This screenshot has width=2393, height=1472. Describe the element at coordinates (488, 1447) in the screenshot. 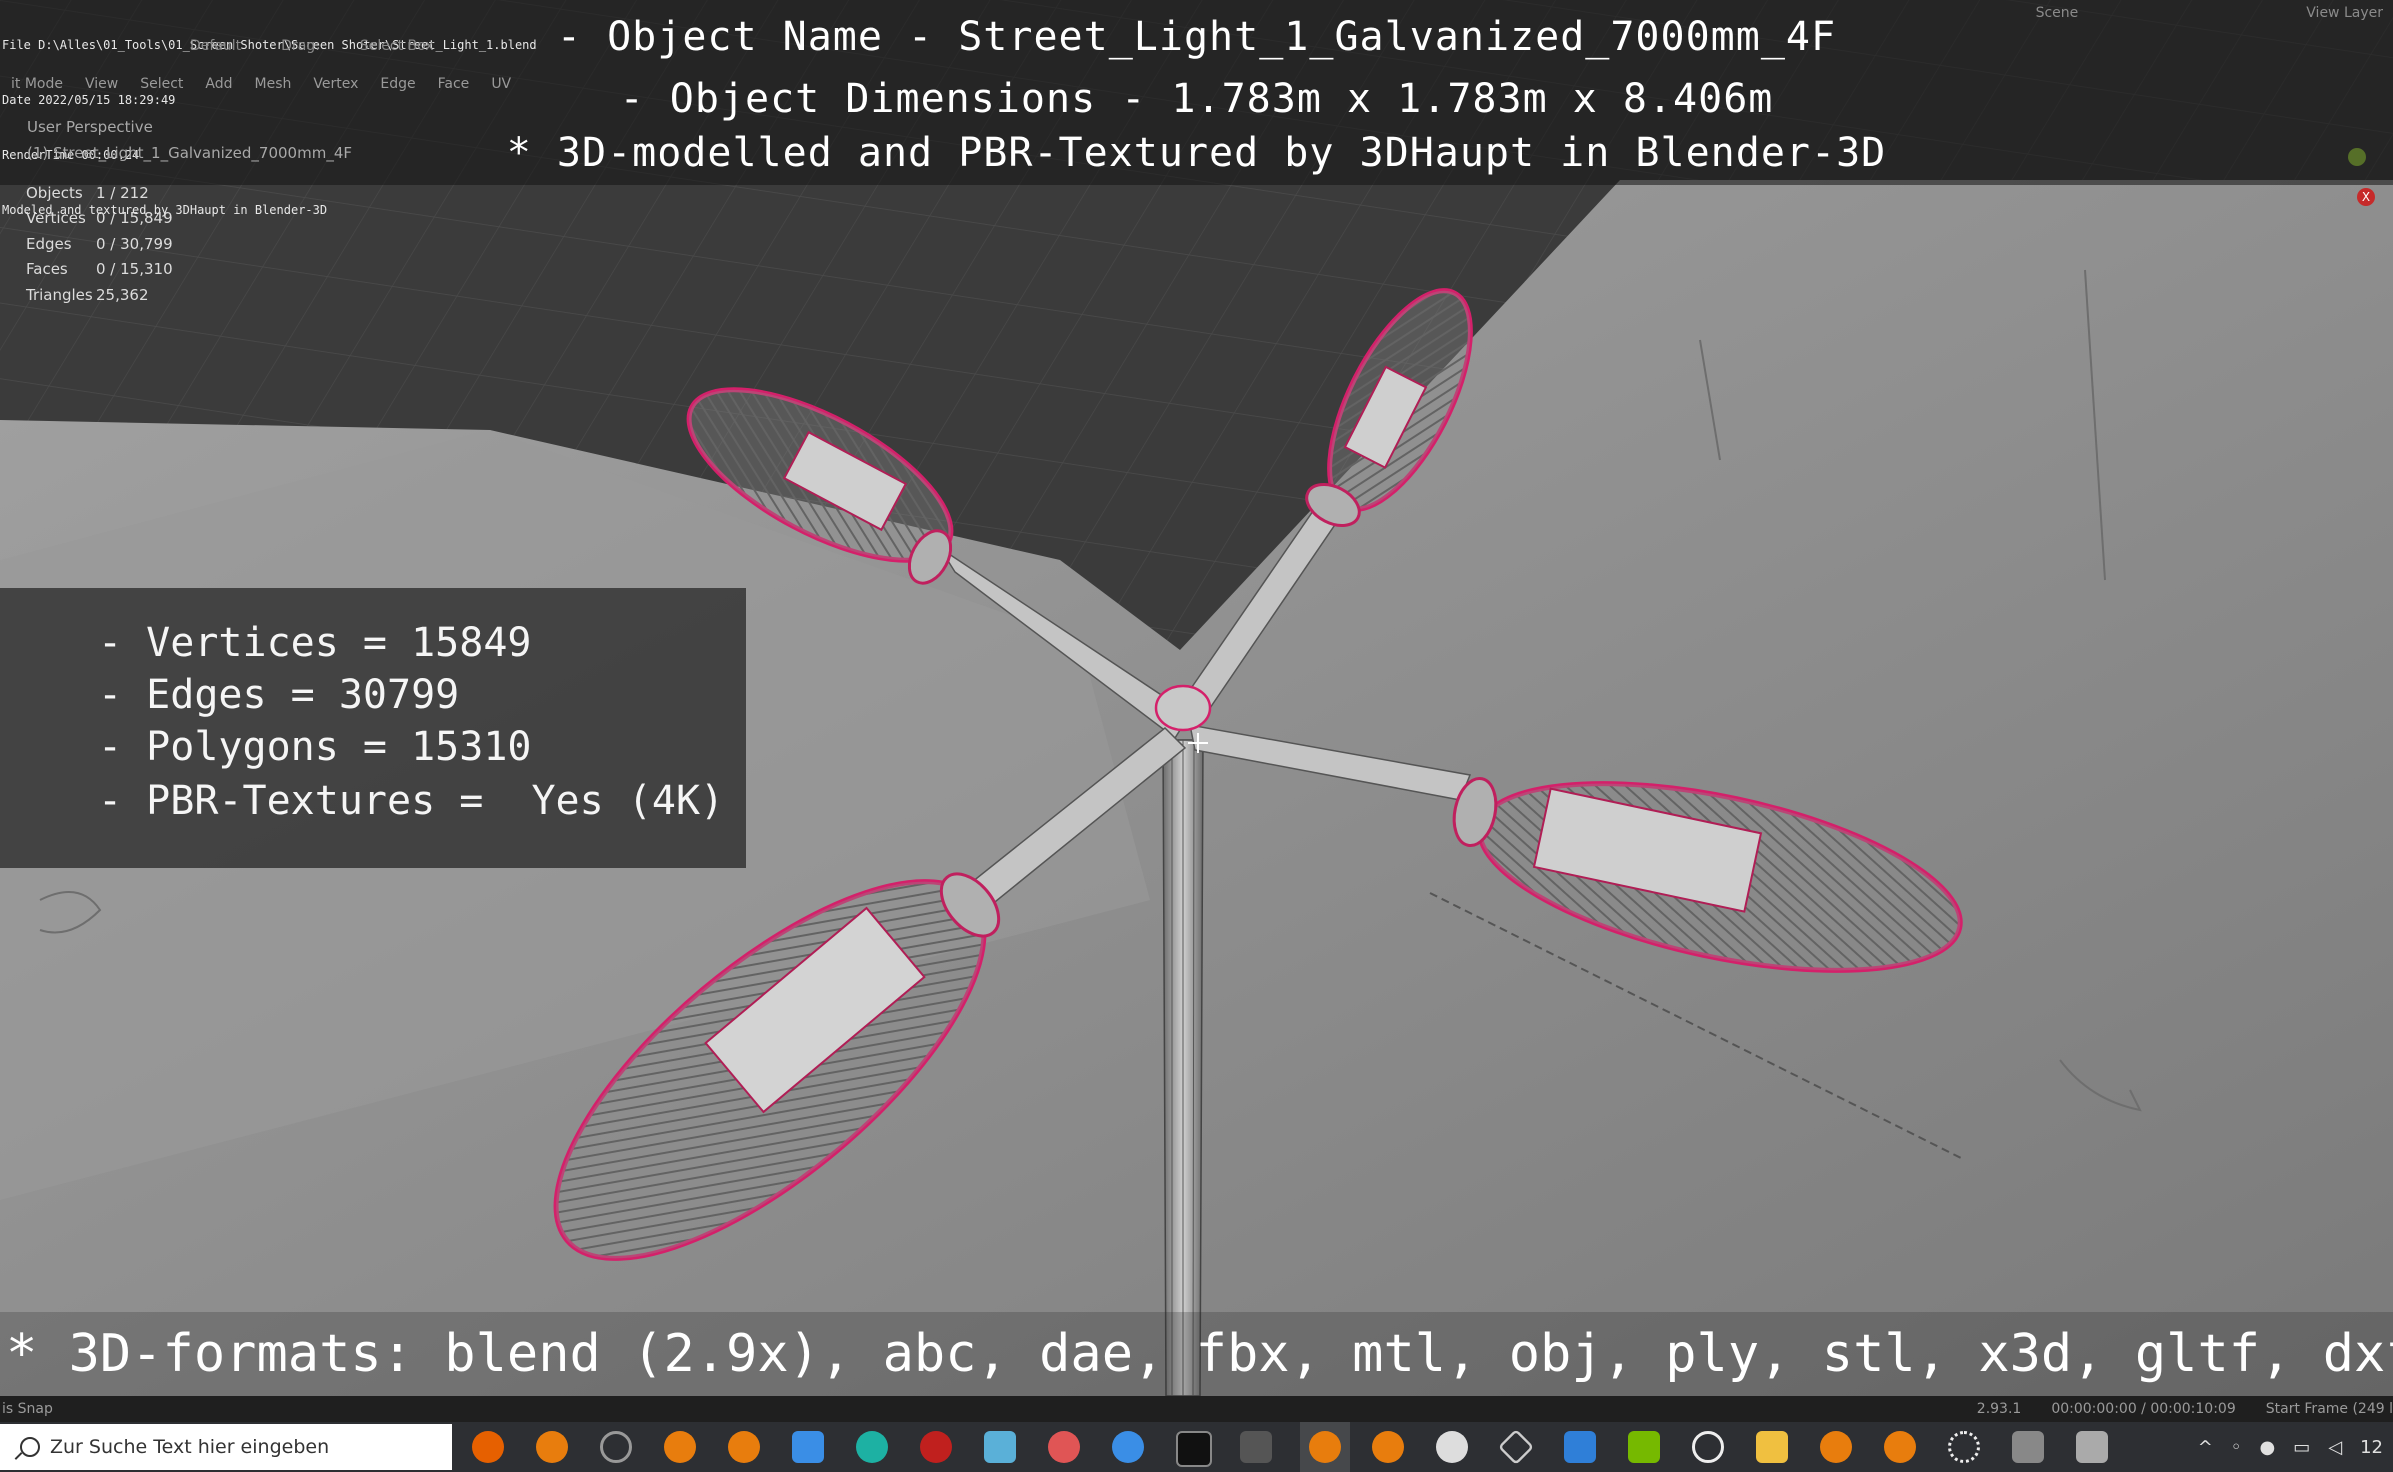

I see `firefox-icon` at that location.